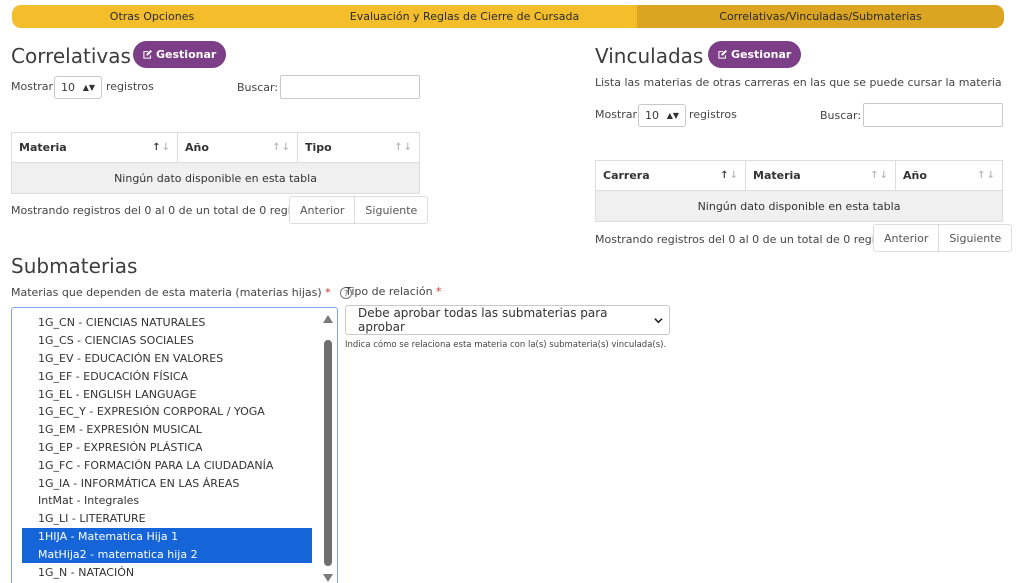  I want to click on vinculadas-search-label: Buscar:, so click(841, 115).